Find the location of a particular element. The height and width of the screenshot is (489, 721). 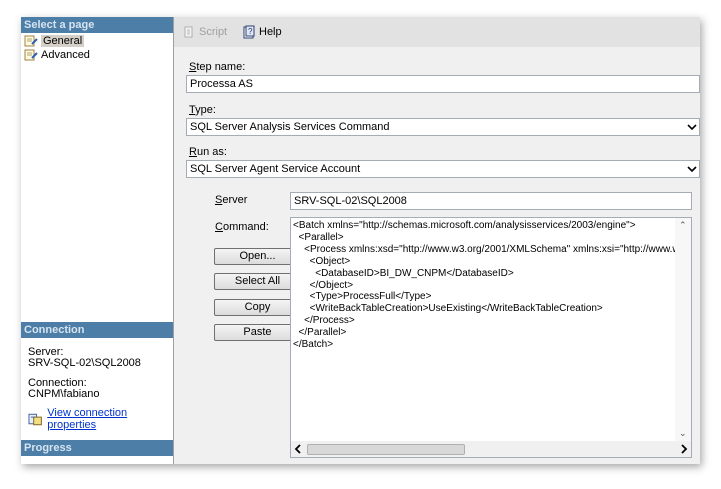

scroll-left-icon is located at coordinates (298, 449).